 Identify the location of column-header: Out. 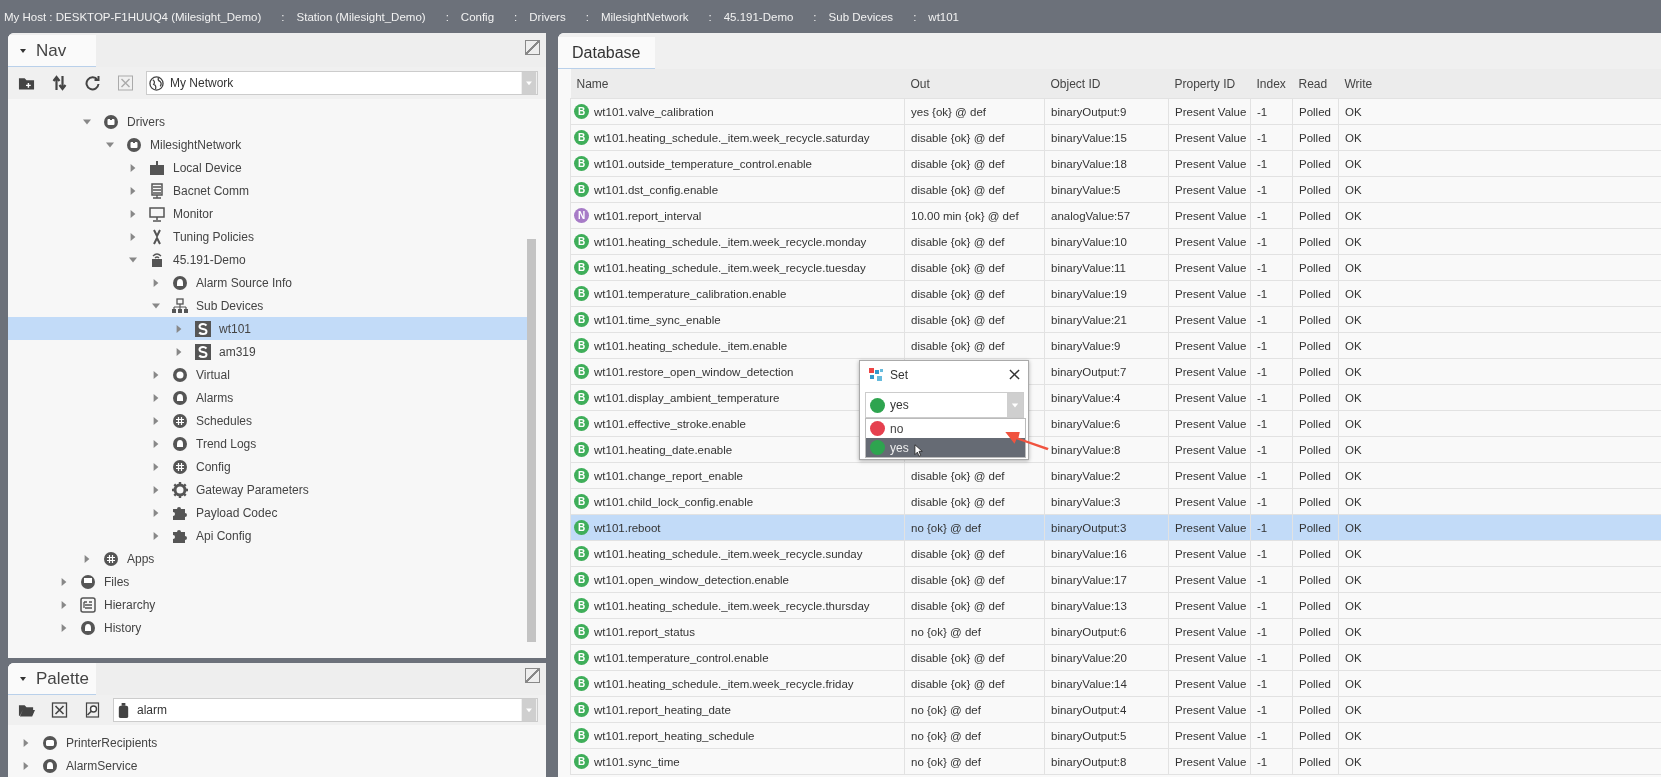
(974, 84).